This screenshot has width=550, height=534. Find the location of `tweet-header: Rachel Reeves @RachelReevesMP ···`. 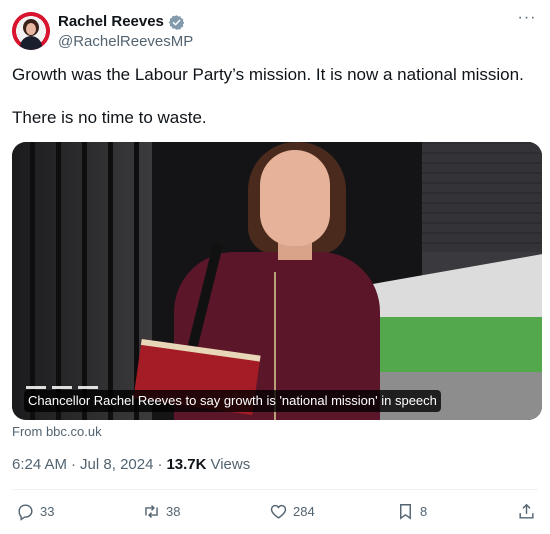

tweet-header: Rachel Reeves @RachelReevesMP ··· is located at coordinates (275, 31).